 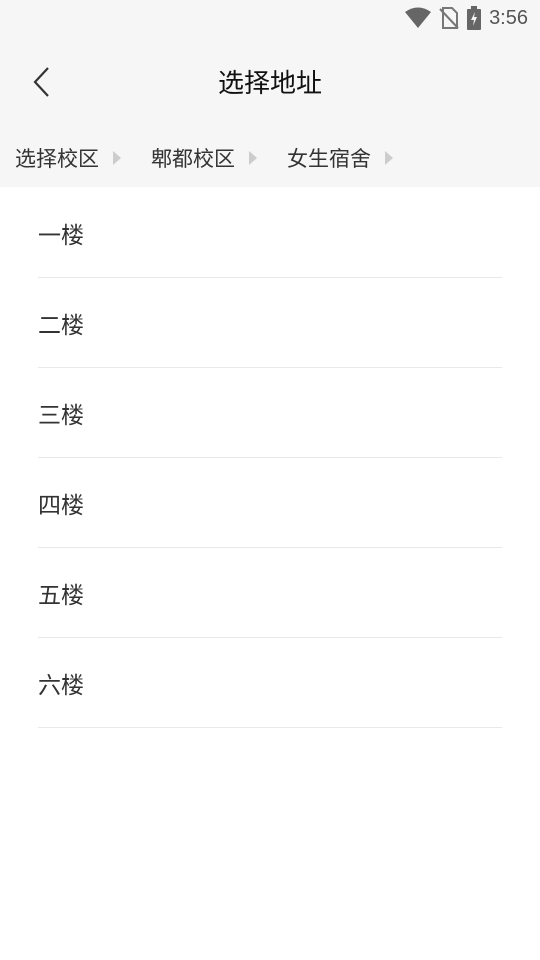 I want to click on app-bar: 选择地址, so click(x=270, y=82).